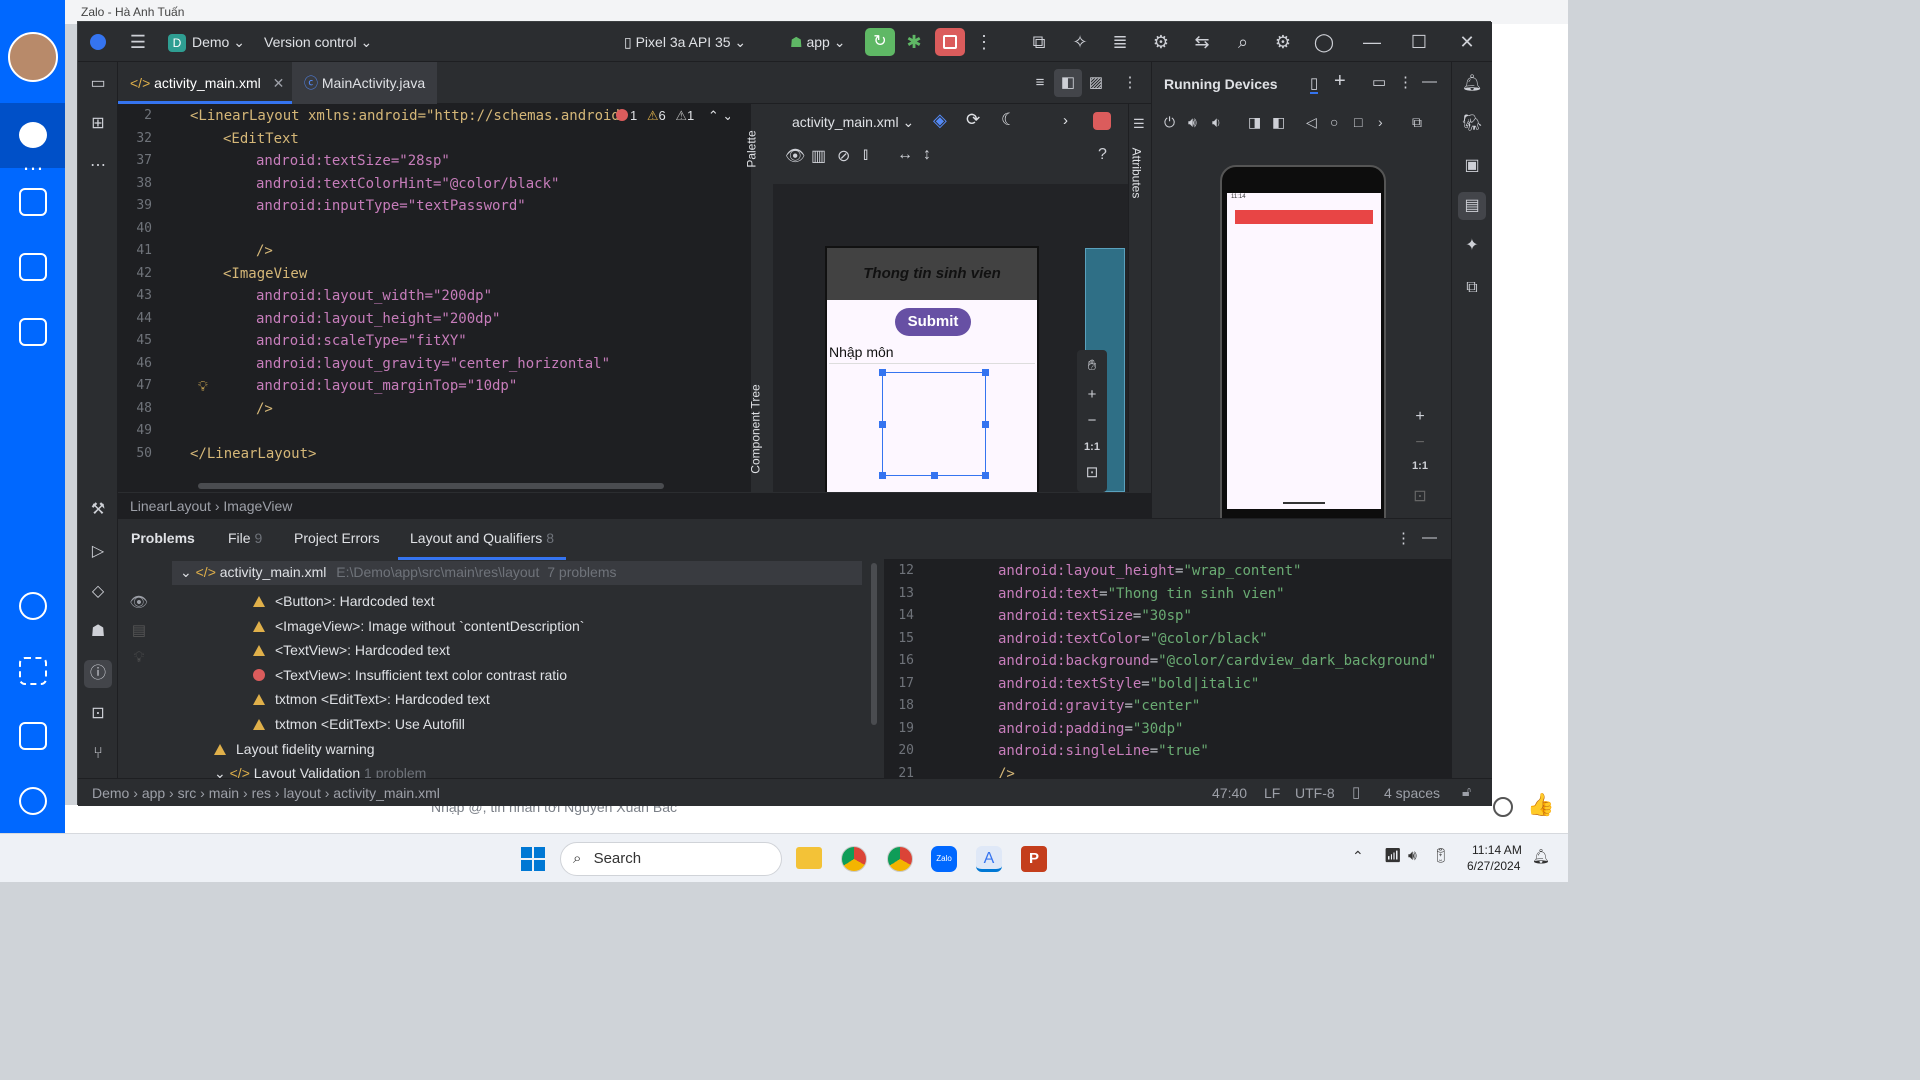  What do you see at coordinates (1102, 155) in the screenshot?
I see `help-icon: ?` at bounding box center [1102, 155].